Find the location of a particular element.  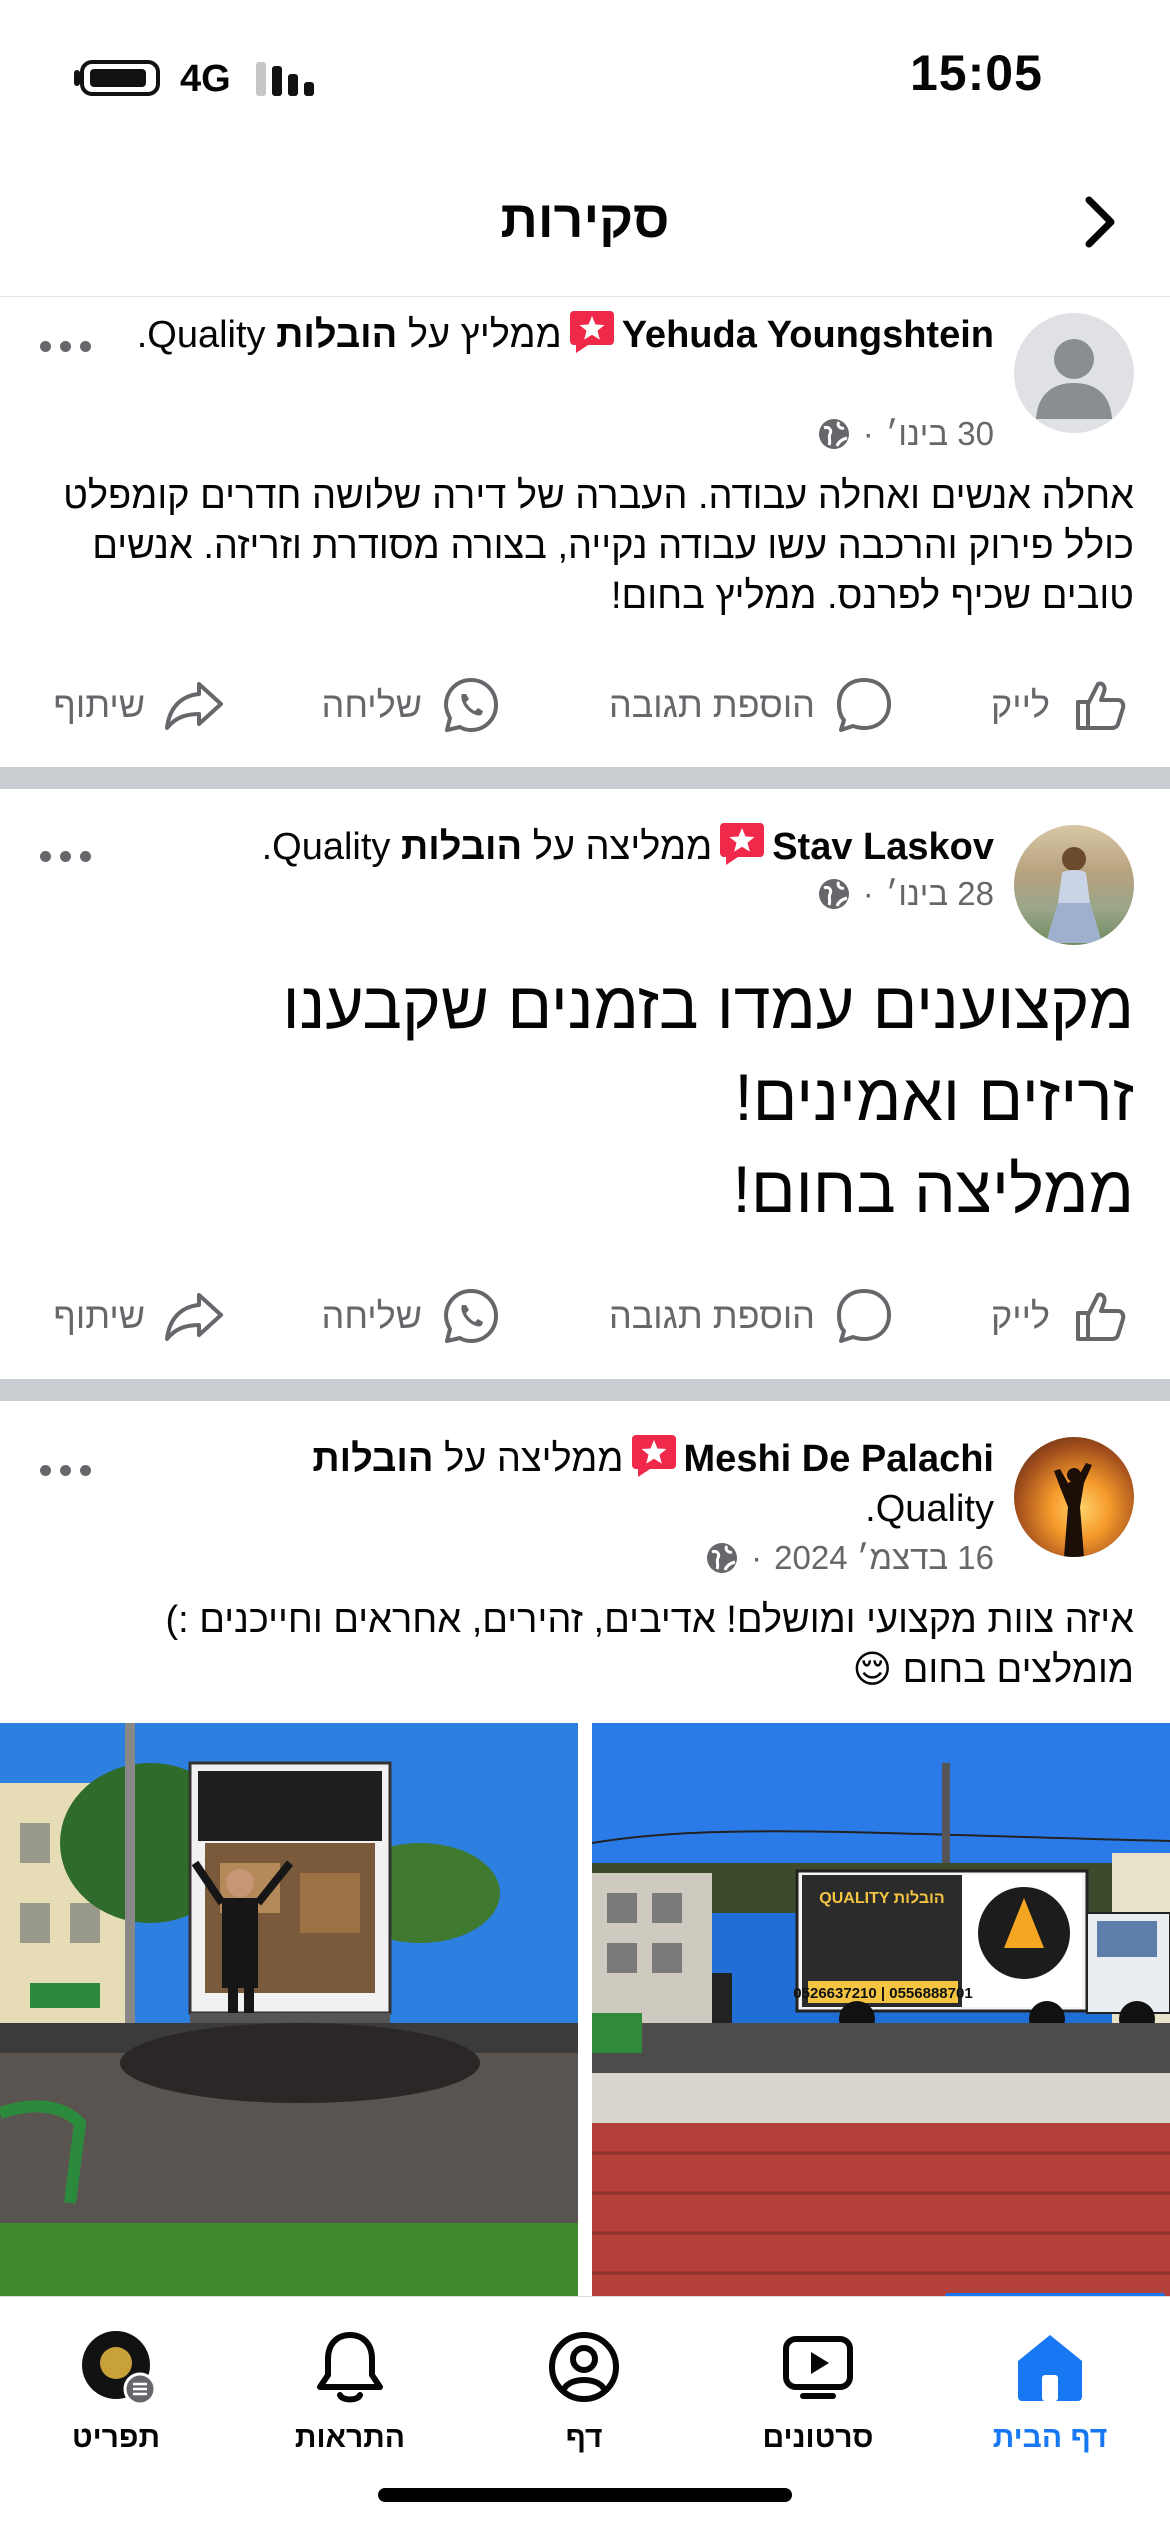

author-name: Meshi De Palachi is located at coordinates (839, 1459).